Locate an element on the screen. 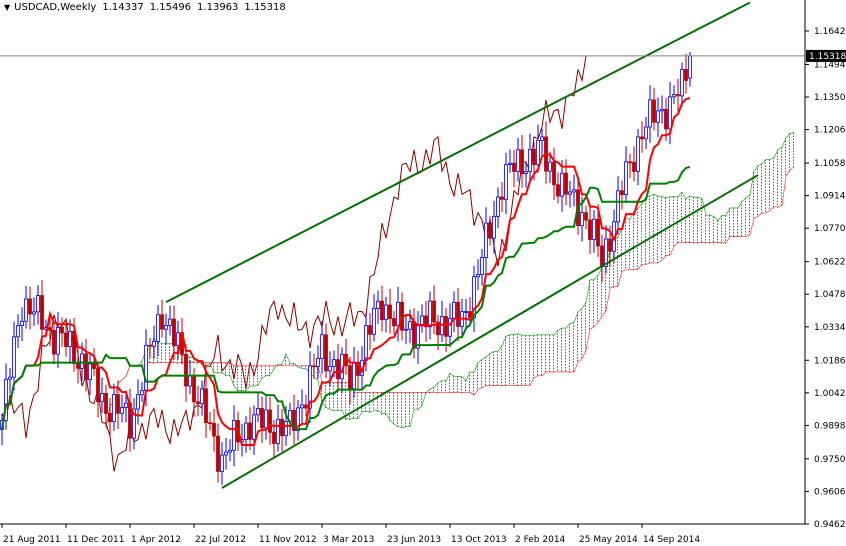  x-tick-label: 2 Feb 2014 is located at coordinates (540, 540).